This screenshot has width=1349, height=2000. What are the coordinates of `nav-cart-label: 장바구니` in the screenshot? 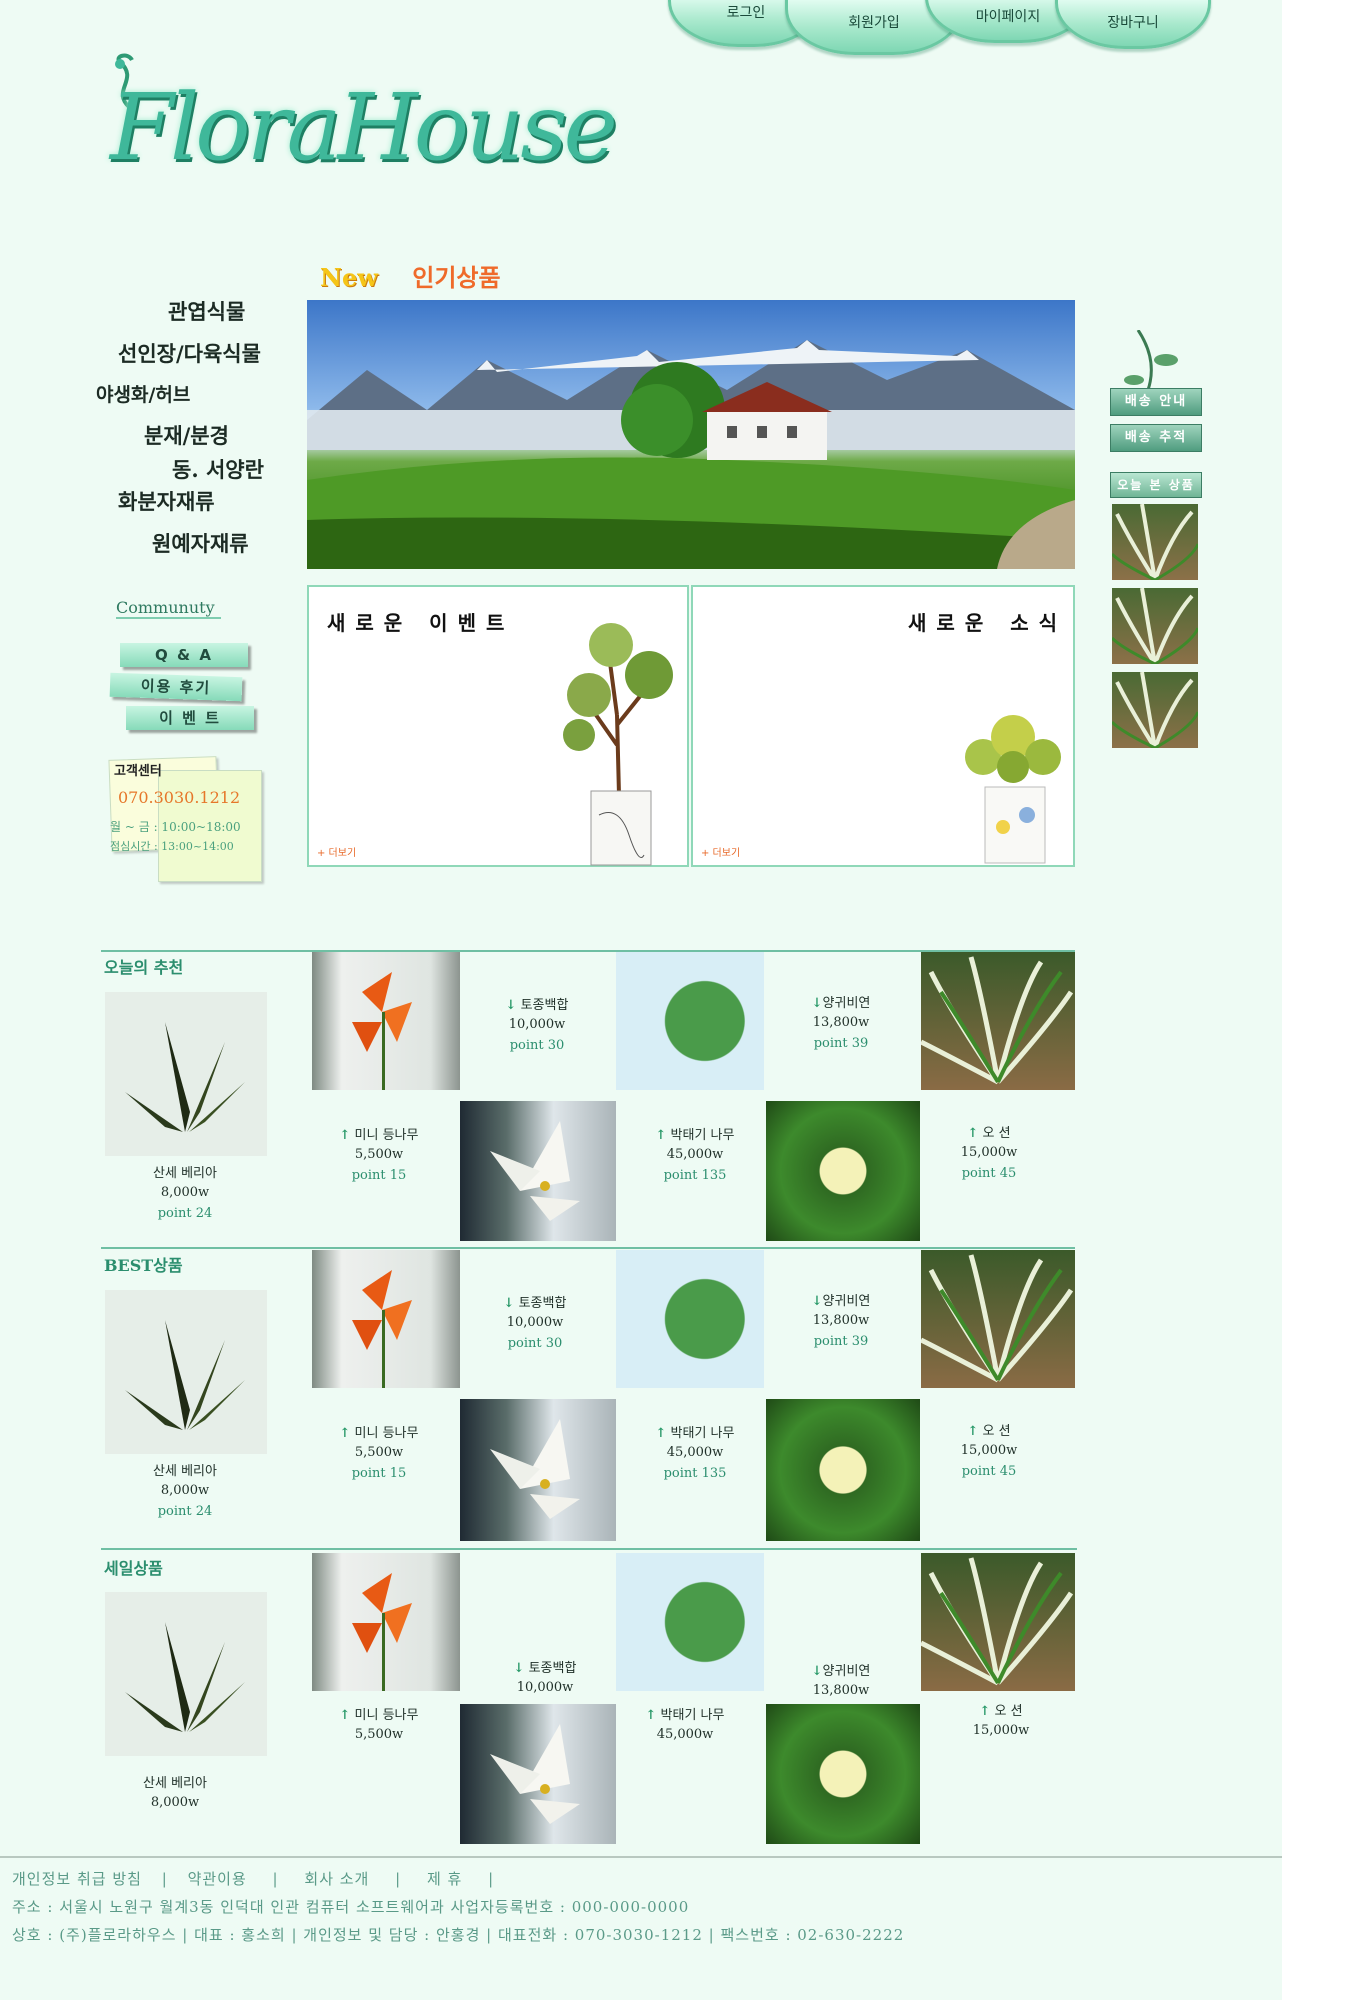 It's located at (1133, 23).